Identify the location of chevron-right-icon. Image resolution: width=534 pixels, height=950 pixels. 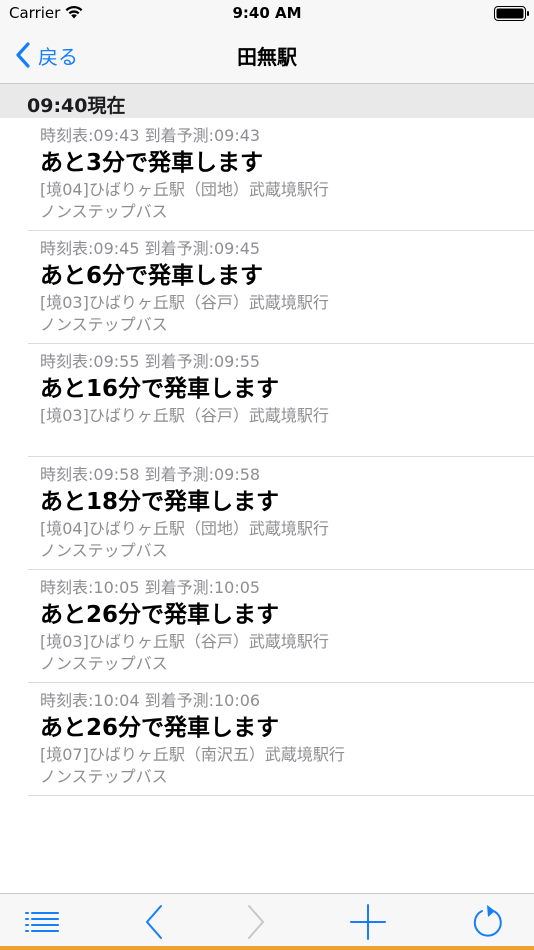
(256, 922).